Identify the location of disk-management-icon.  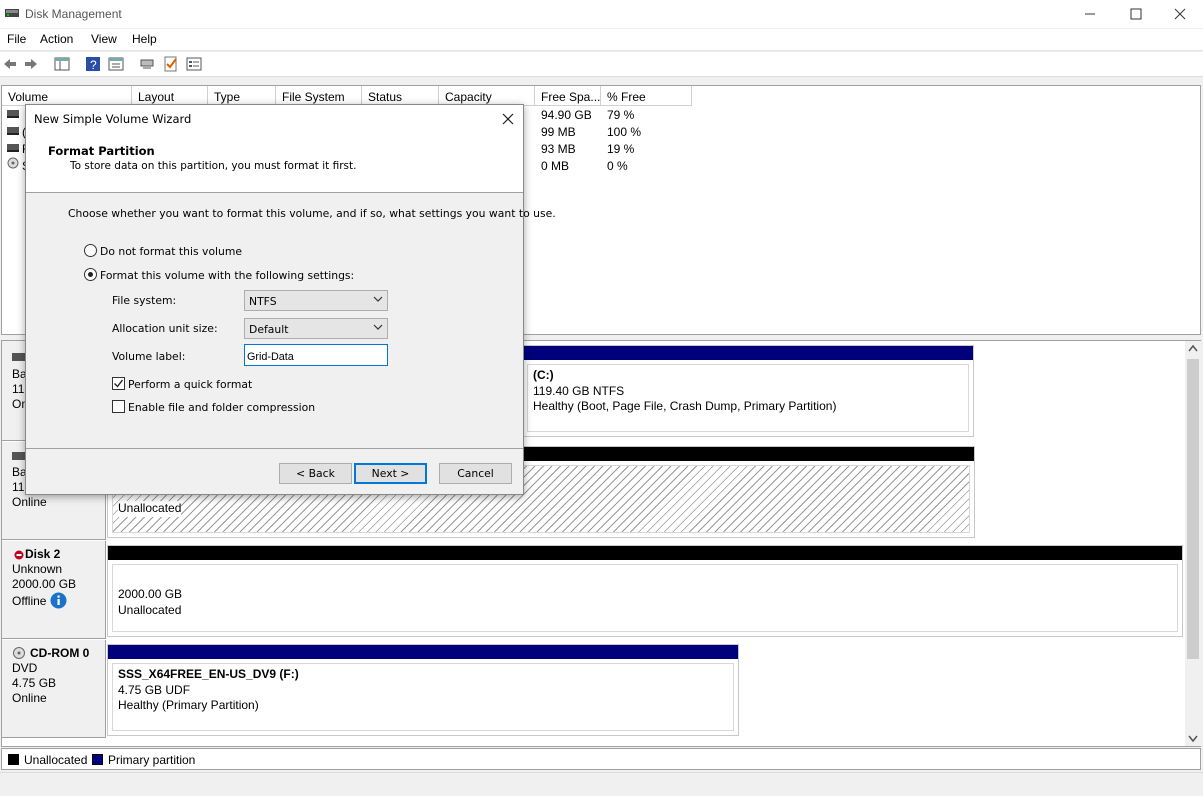
(12, 13).